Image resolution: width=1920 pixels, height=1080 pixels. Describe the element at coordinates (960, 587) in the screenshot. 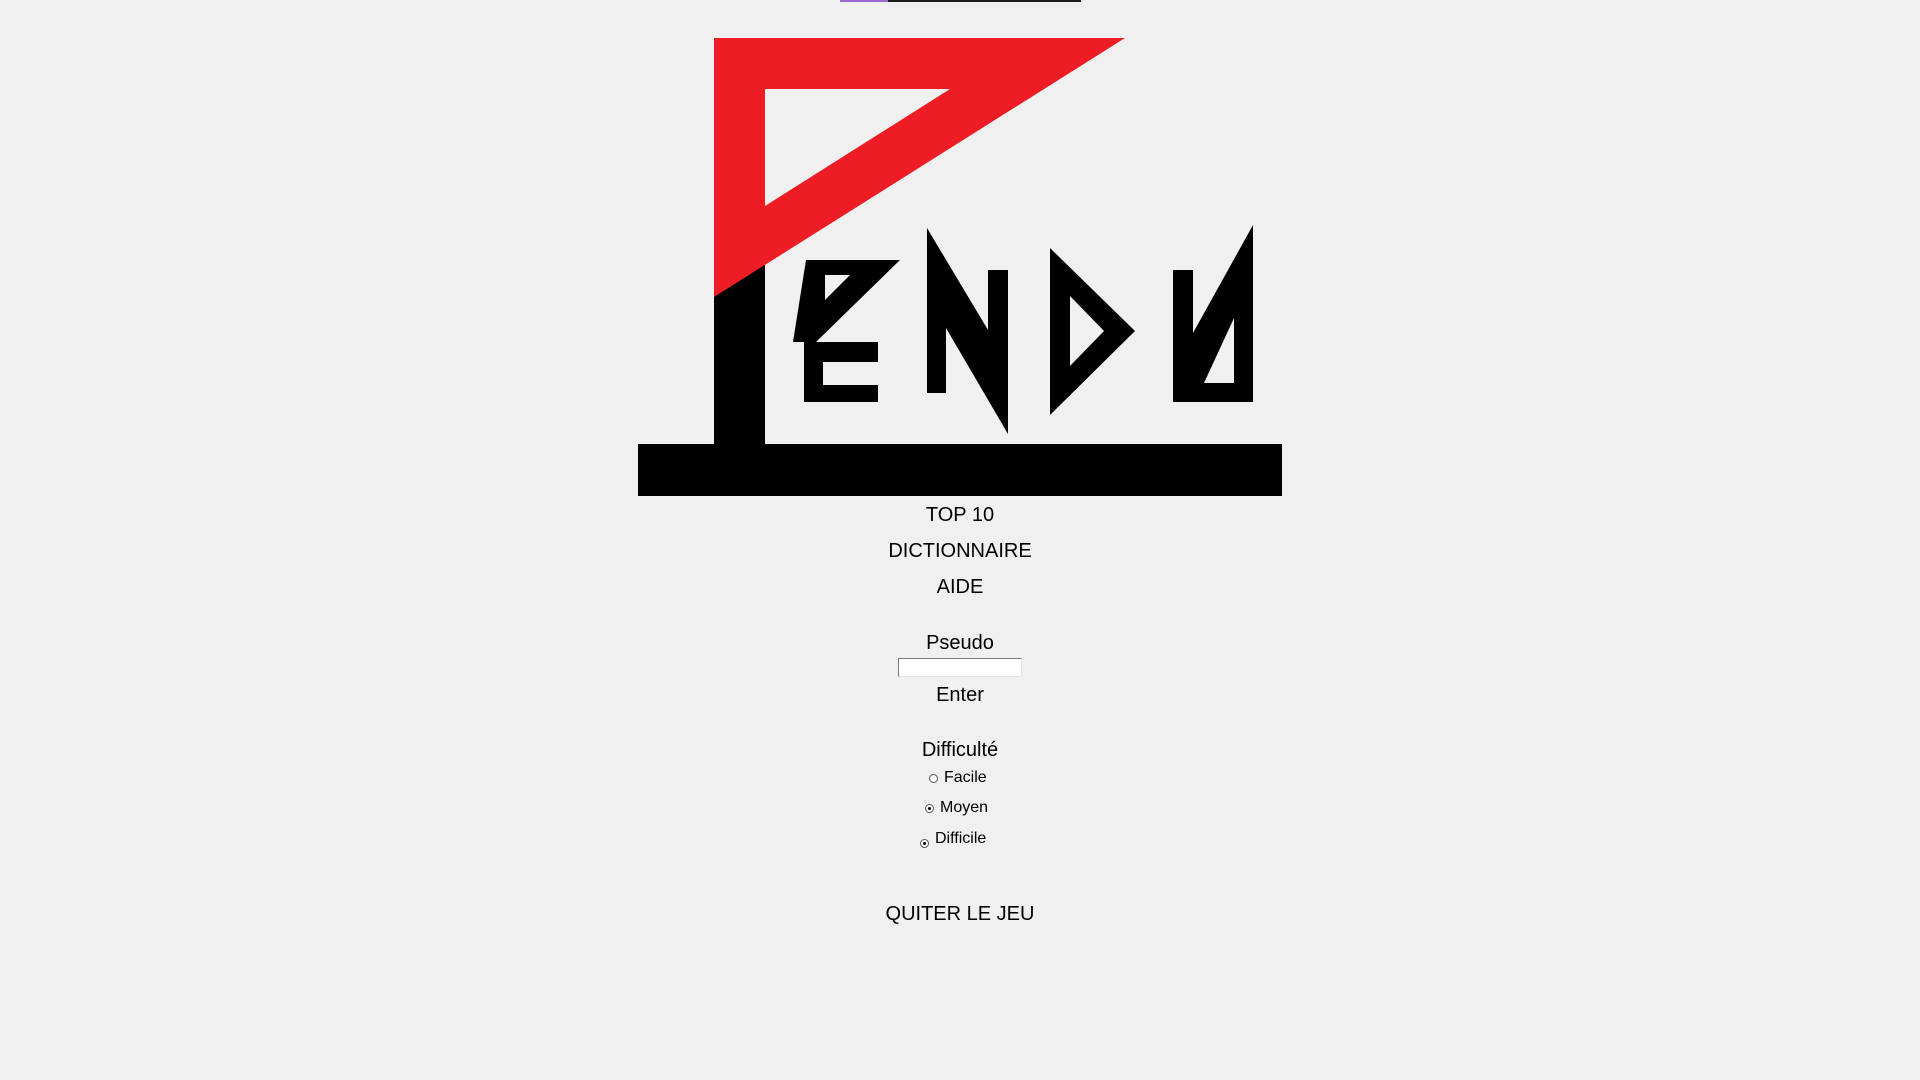

I see `aide-button: AIDE` at that location.